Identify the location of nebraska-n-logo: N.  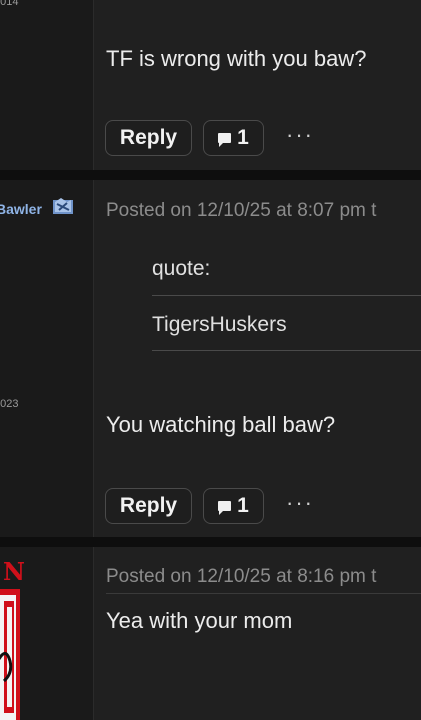
(14, 571).